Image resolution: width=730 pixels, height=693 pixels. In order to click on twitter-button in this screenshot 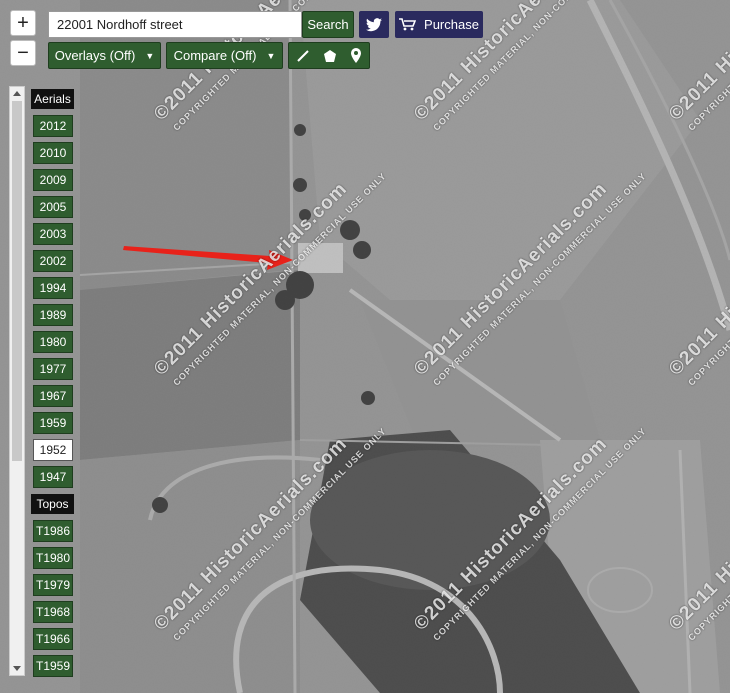, I will do `click(374, 24)`.